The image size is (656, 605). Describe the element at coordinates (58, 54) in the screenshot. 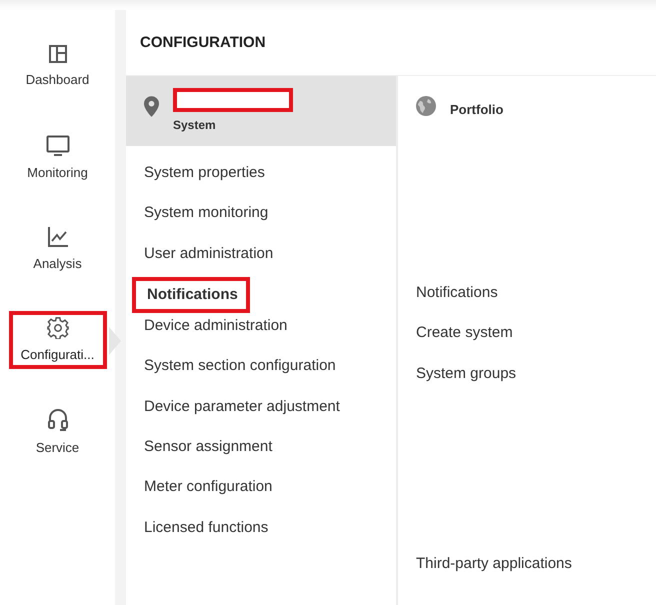

I see `layout-icon` at that location.